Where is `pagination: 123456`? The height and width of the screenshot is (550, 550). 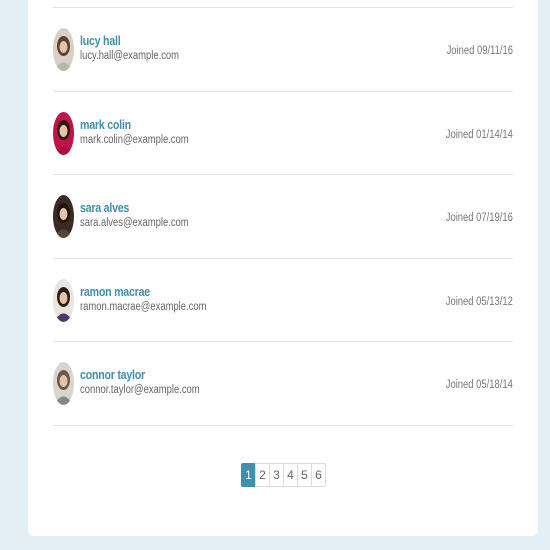
pagination: 123456 is located at coordinates (283, 475).